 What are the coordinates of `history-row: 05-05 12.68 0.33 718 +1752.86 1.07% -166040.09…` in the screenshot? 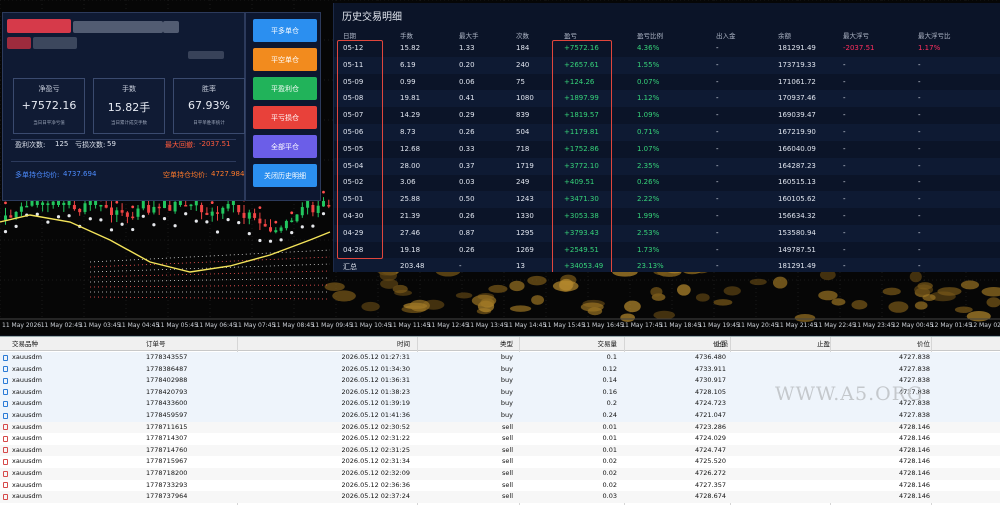 It's located at (667, 149).